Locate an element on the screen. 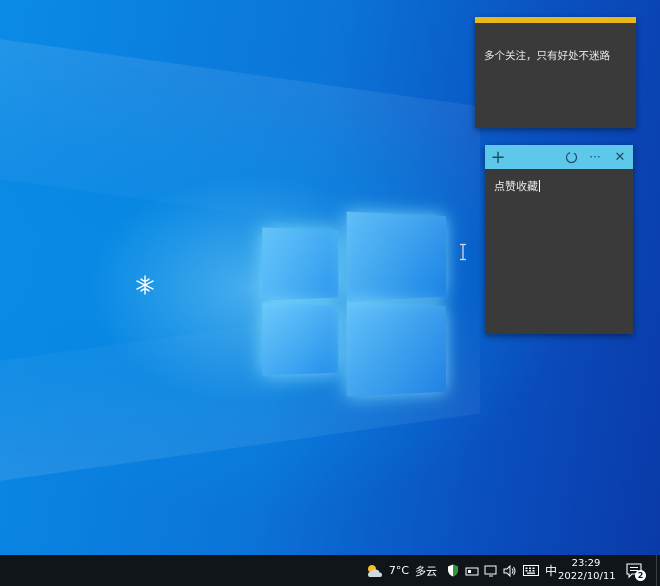 This screenshot has width=660, height=586. notification-center-button: 2 is located at coordinates (635, 570).